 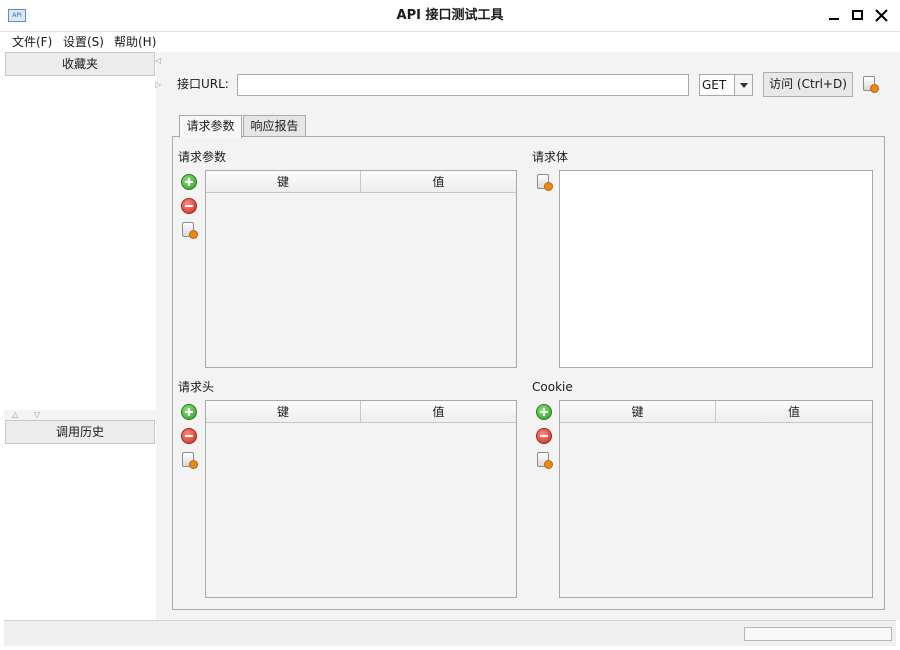 I want to click on method-select: GET, so click(x=726, y=85).